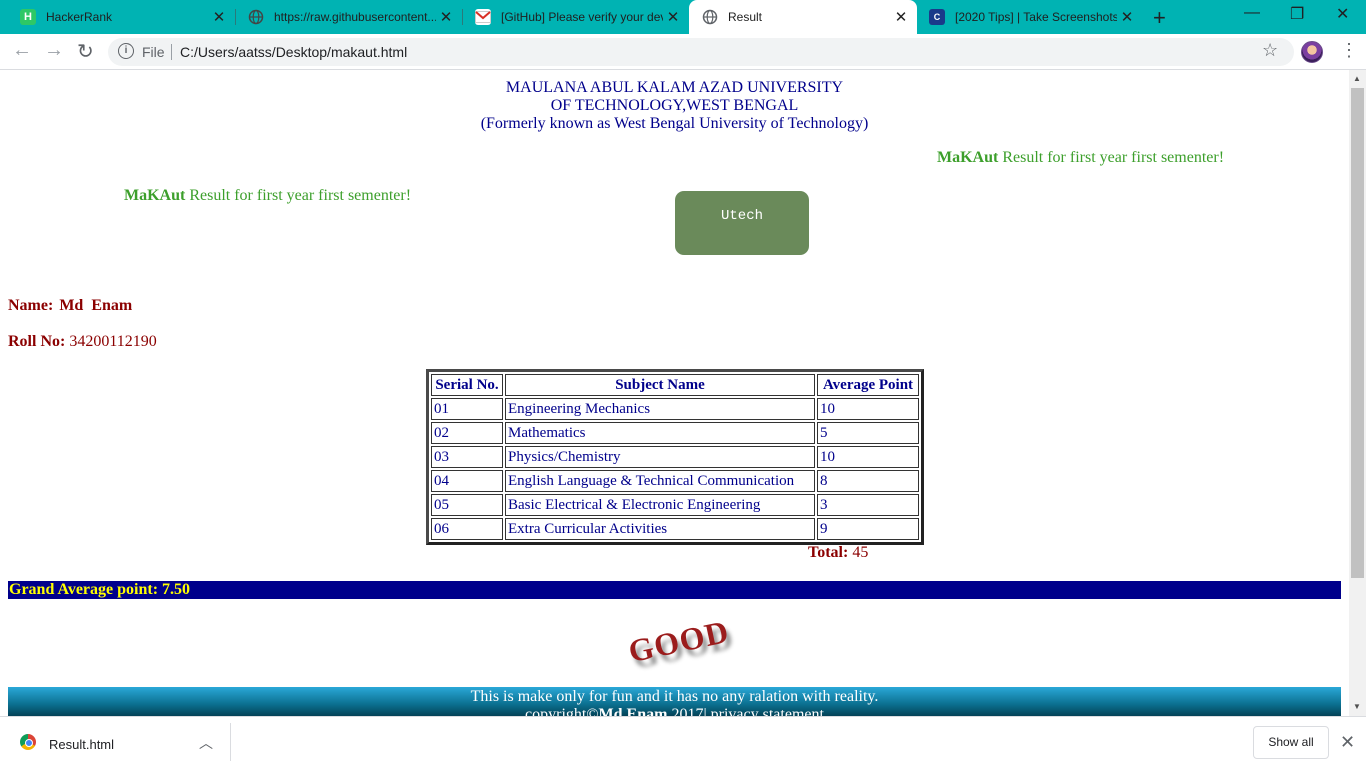 Image resolution: width=1366 pixels, height=768 pixels. What do you see at coordinates (1357, 333) in the screenshot?
I see `scroll-thumb` at bounding box center [1357, 333].